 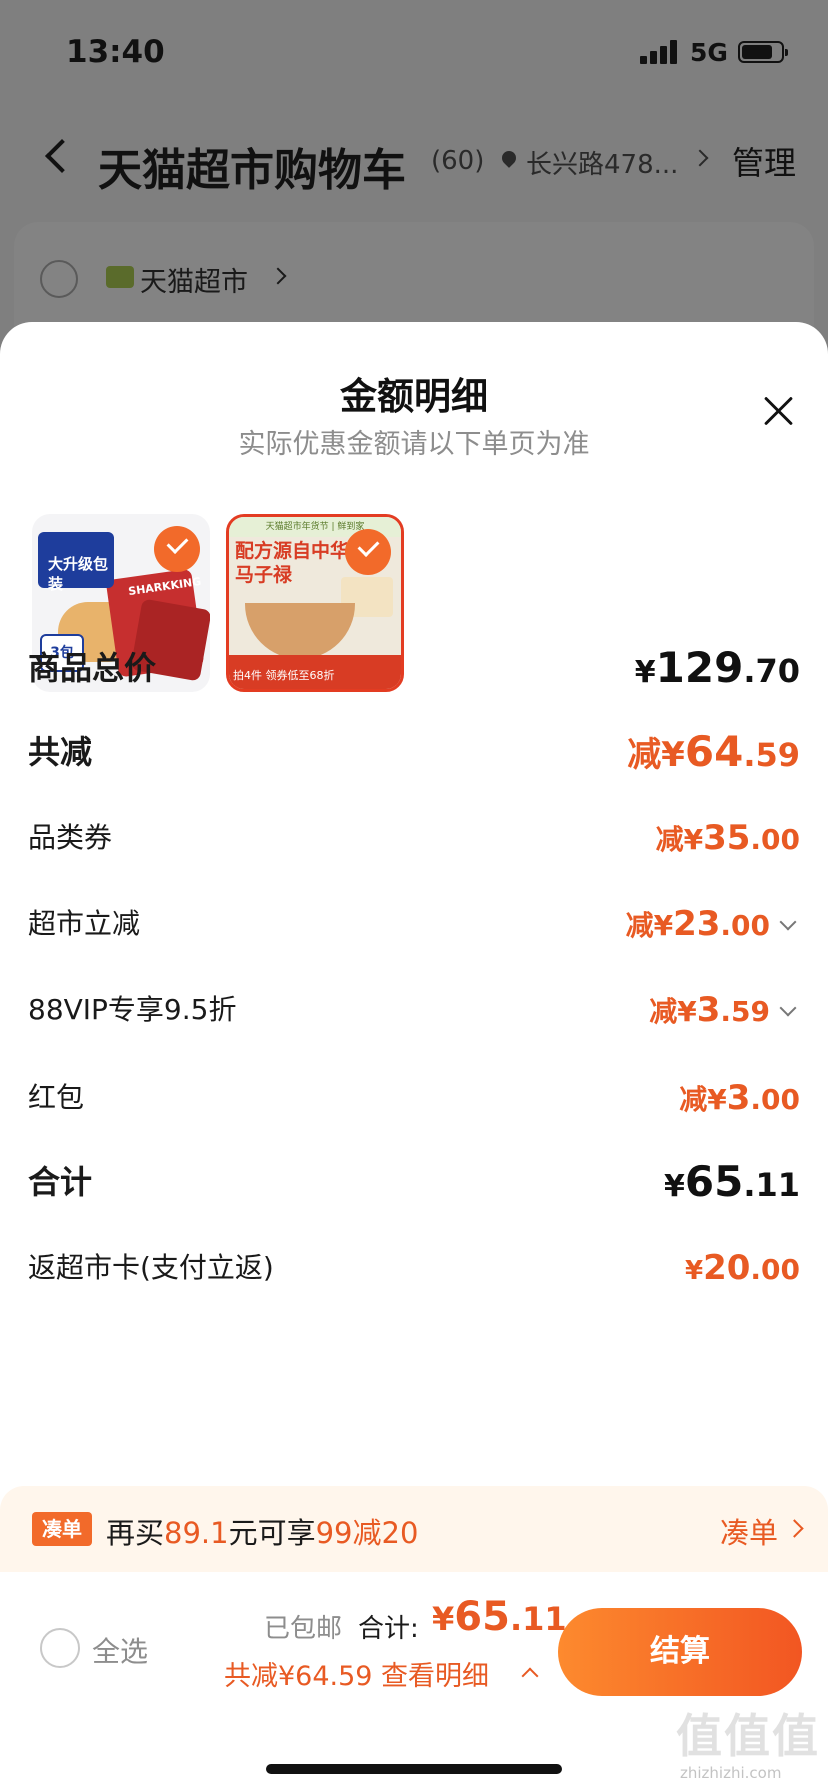 What do you see at coordinates (414, 396) in the screenshot?
I see `sheet-title: 金额明细` at bounding box center [414, 396].